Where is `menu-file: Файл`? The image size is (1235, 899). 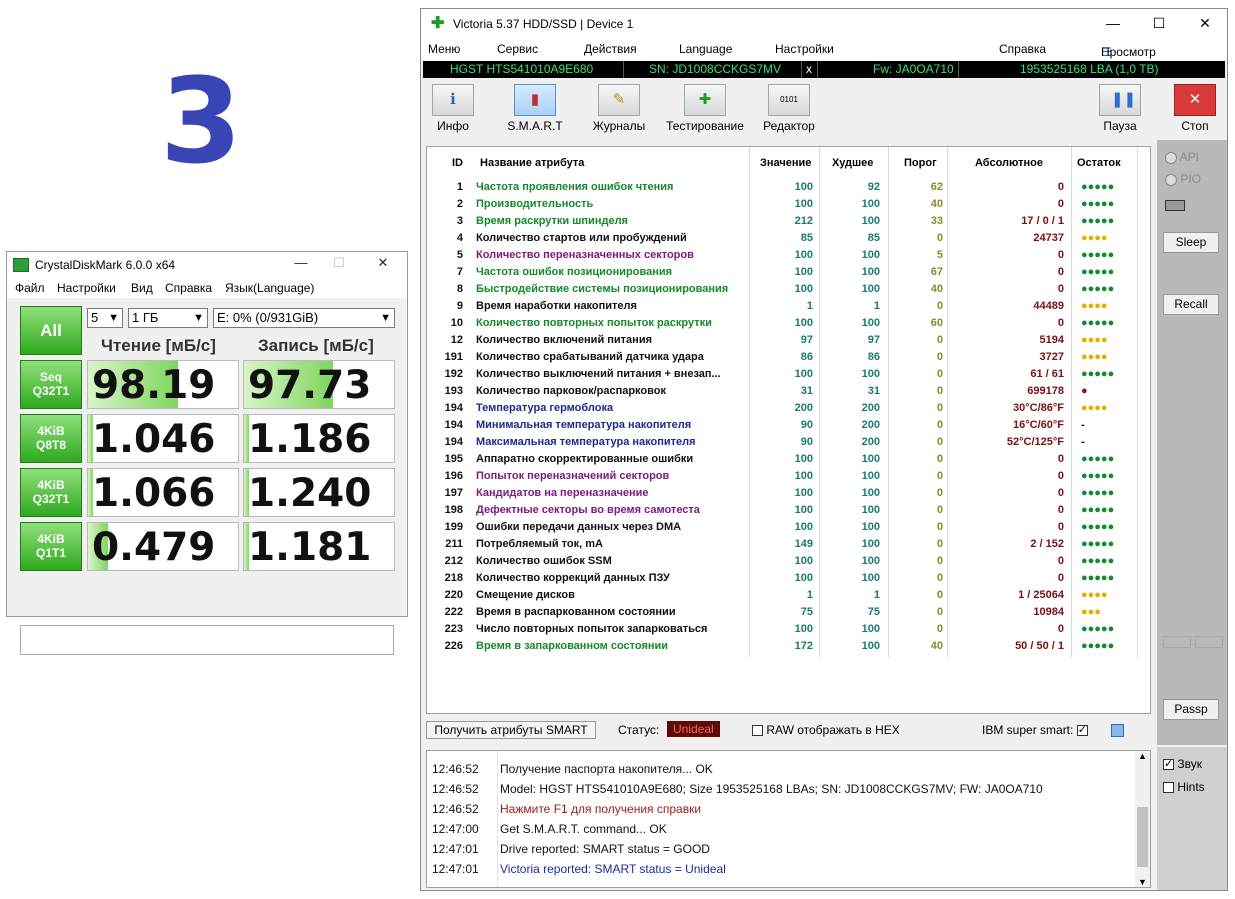 menu-file: Файл is located at coordinates (30, 288).